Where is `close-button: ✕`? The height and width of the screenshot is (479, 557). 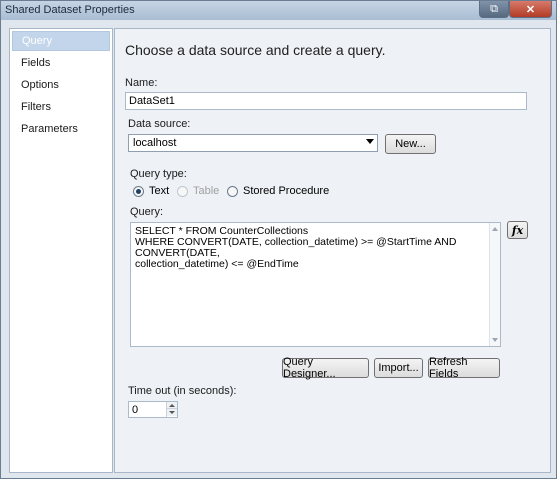 close-button: ✕ is located at coordinates (530, 9).